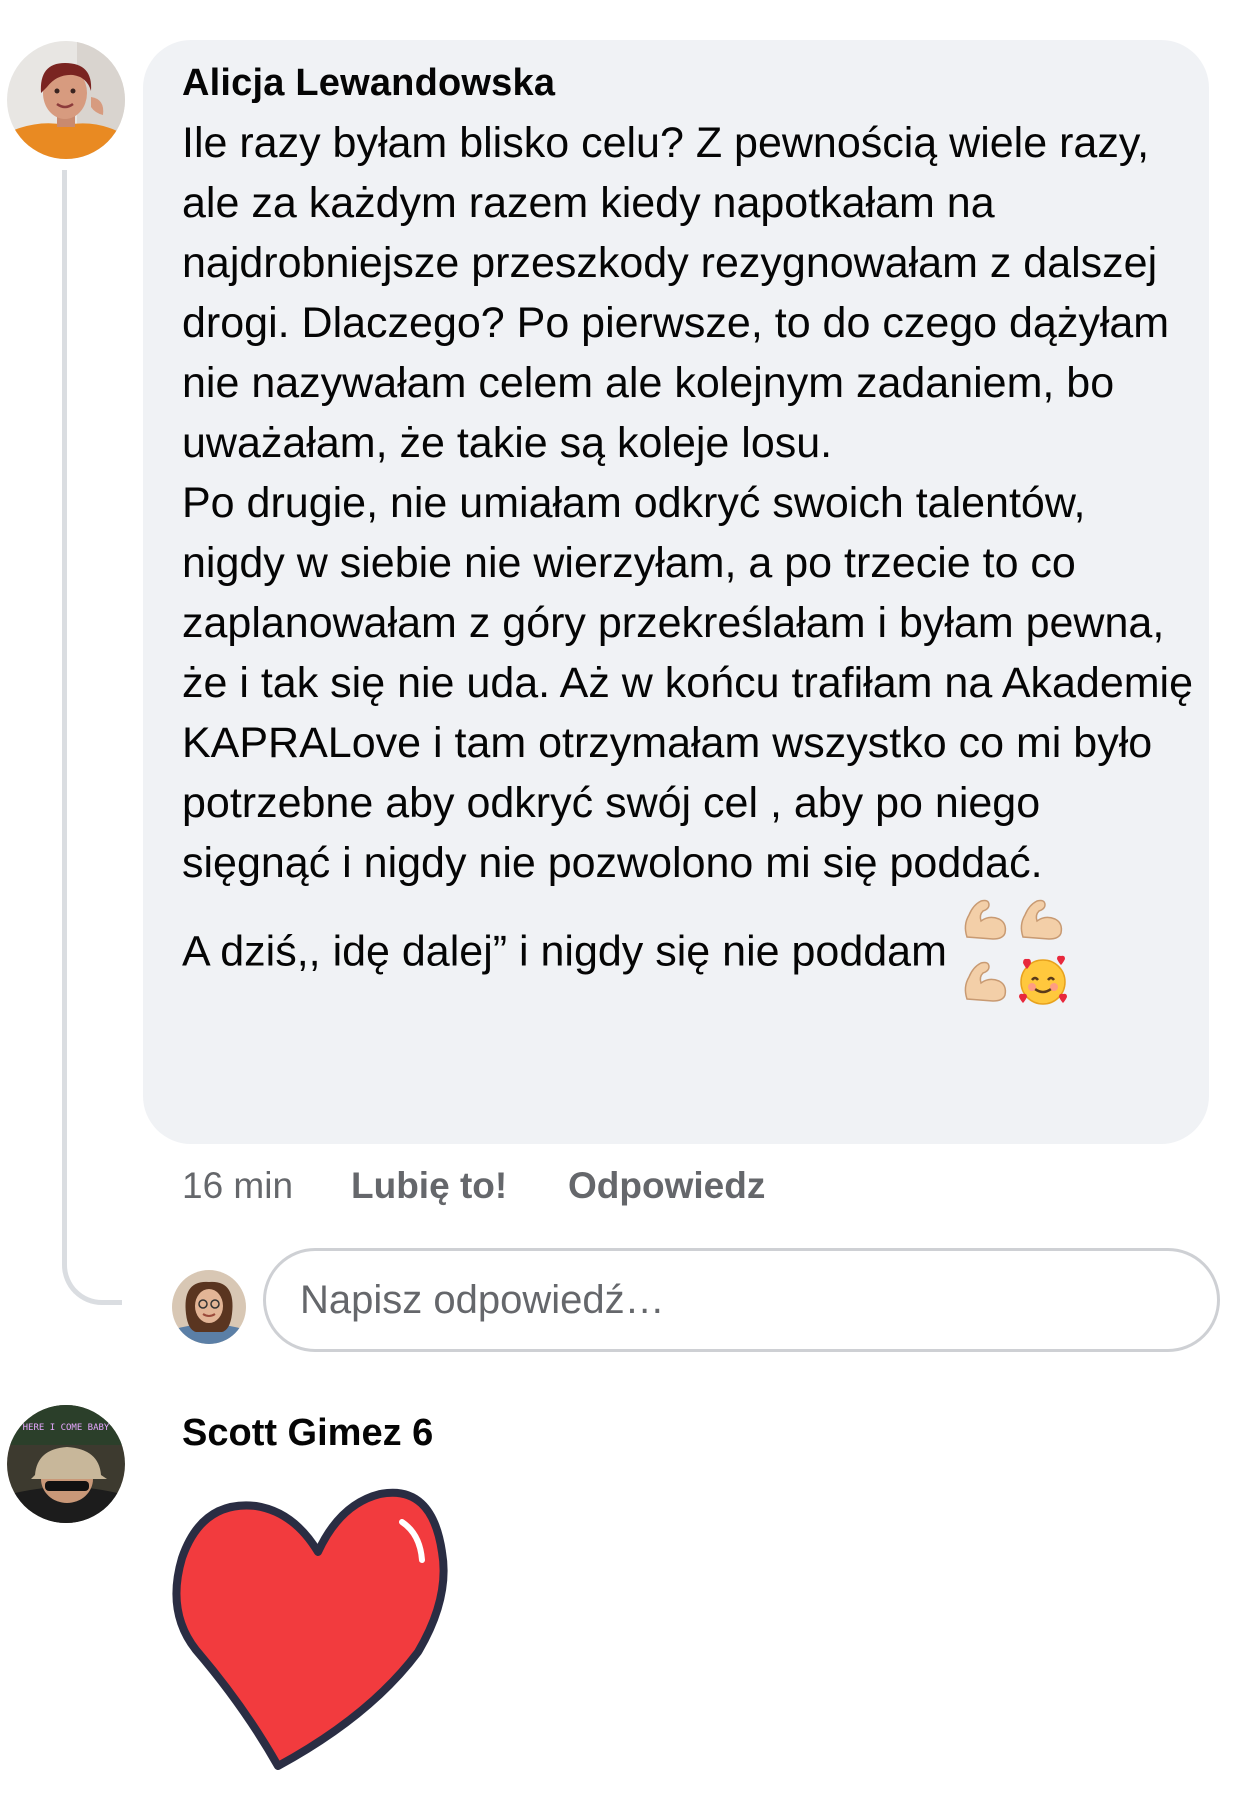 The image size is (1233, 1798). What do you see at coordinates (741, 1300) in the screenshot?
I see `reply-input` at bounding box center [741, 1300].